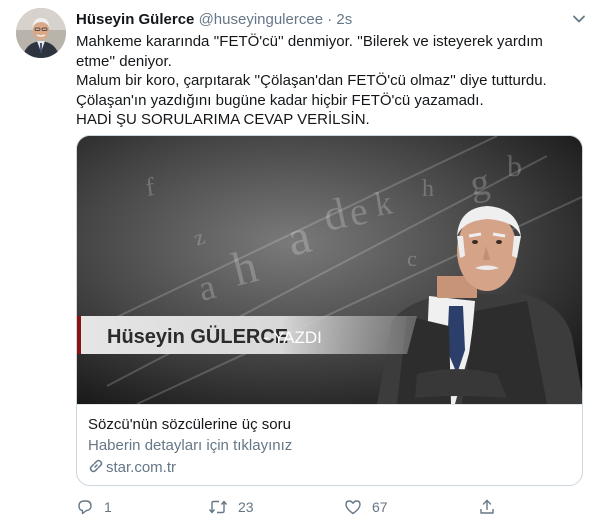 The height and width of the screenshot is (524, 602). I want to click on heart-icon, so click(353, 507).